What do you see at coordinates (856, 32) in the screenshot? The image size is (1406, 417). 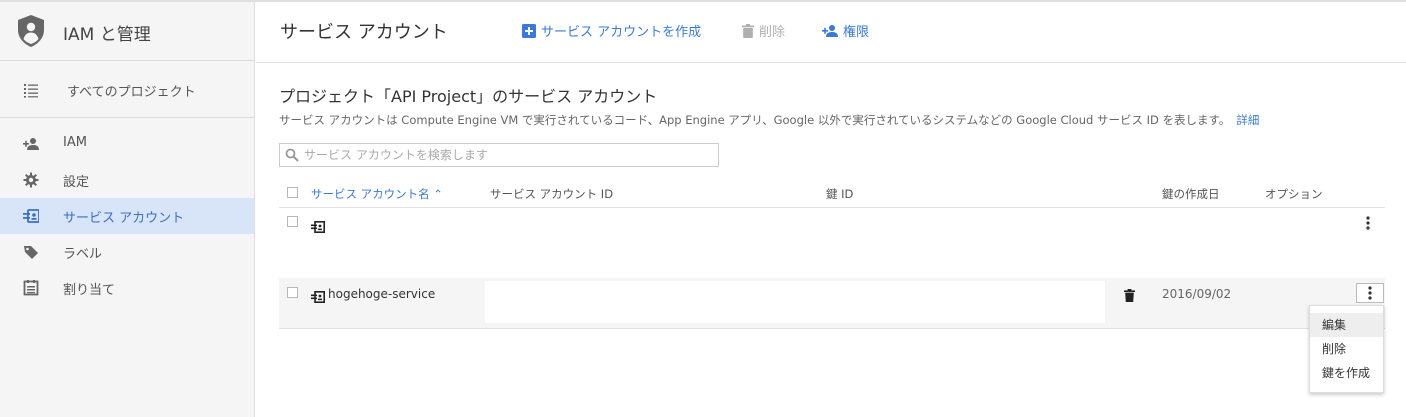 I see `permissions-button-label: 権限` at bounding box center [856, 32].